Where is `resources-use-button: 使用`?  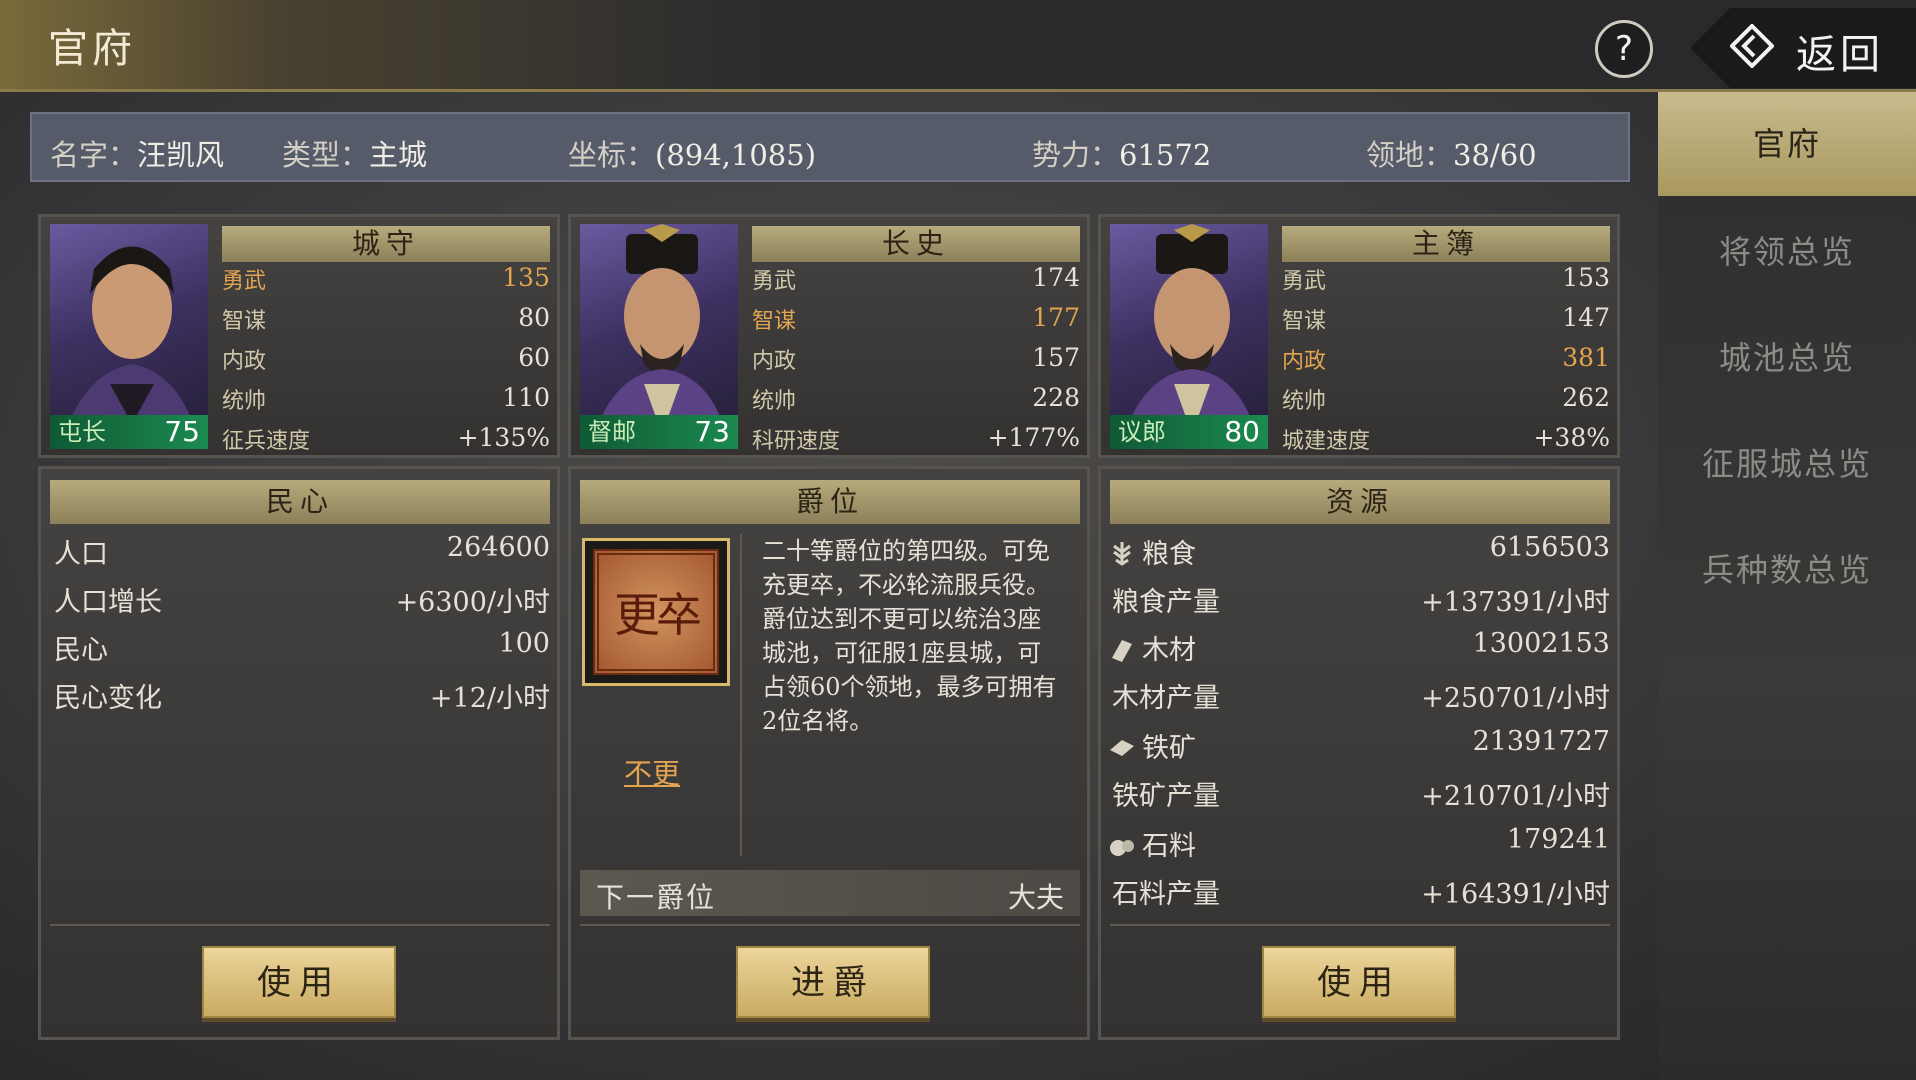
resources-use-button: 使用 is located at coordinates (1359, 982).